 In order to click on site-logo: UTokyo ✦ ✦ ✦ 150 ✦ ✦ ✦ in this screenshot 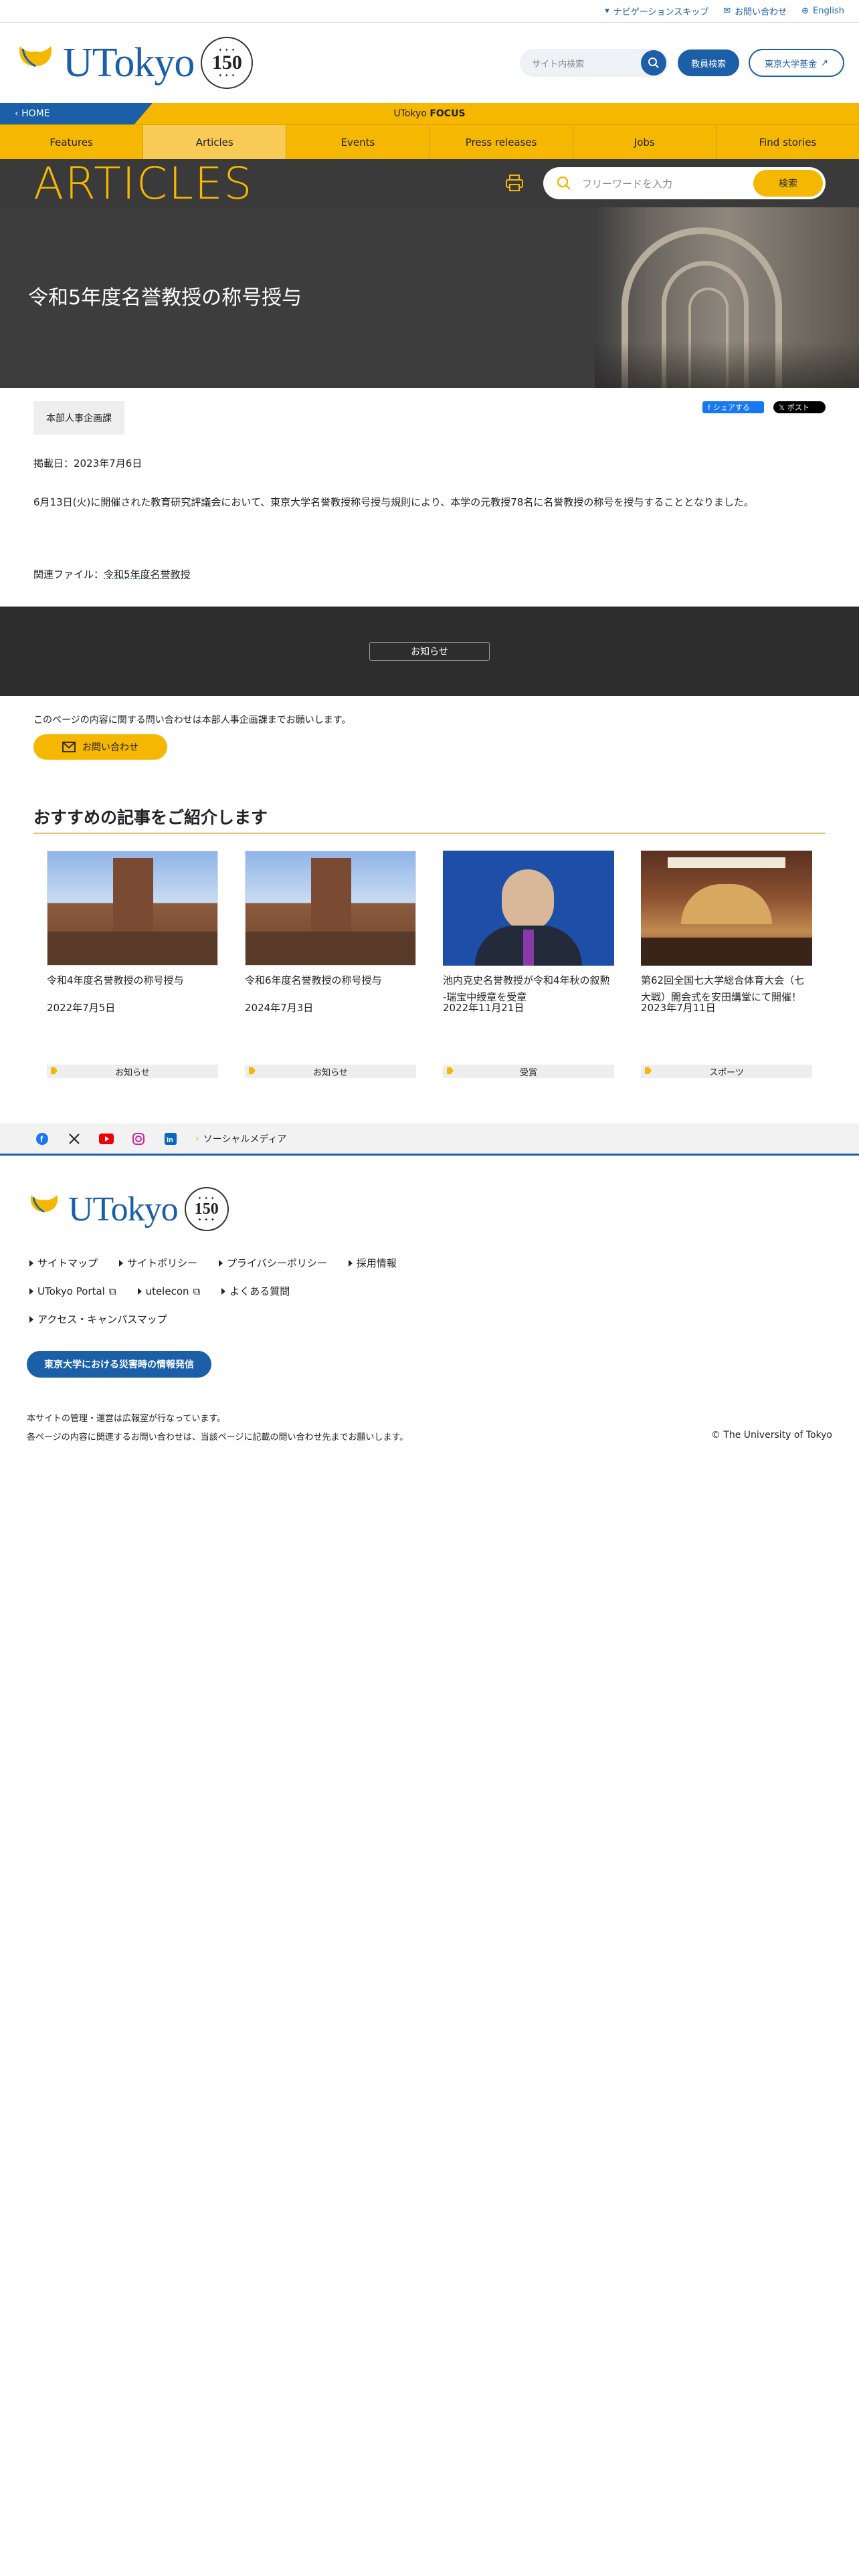, I will do `click(134, 63)`.